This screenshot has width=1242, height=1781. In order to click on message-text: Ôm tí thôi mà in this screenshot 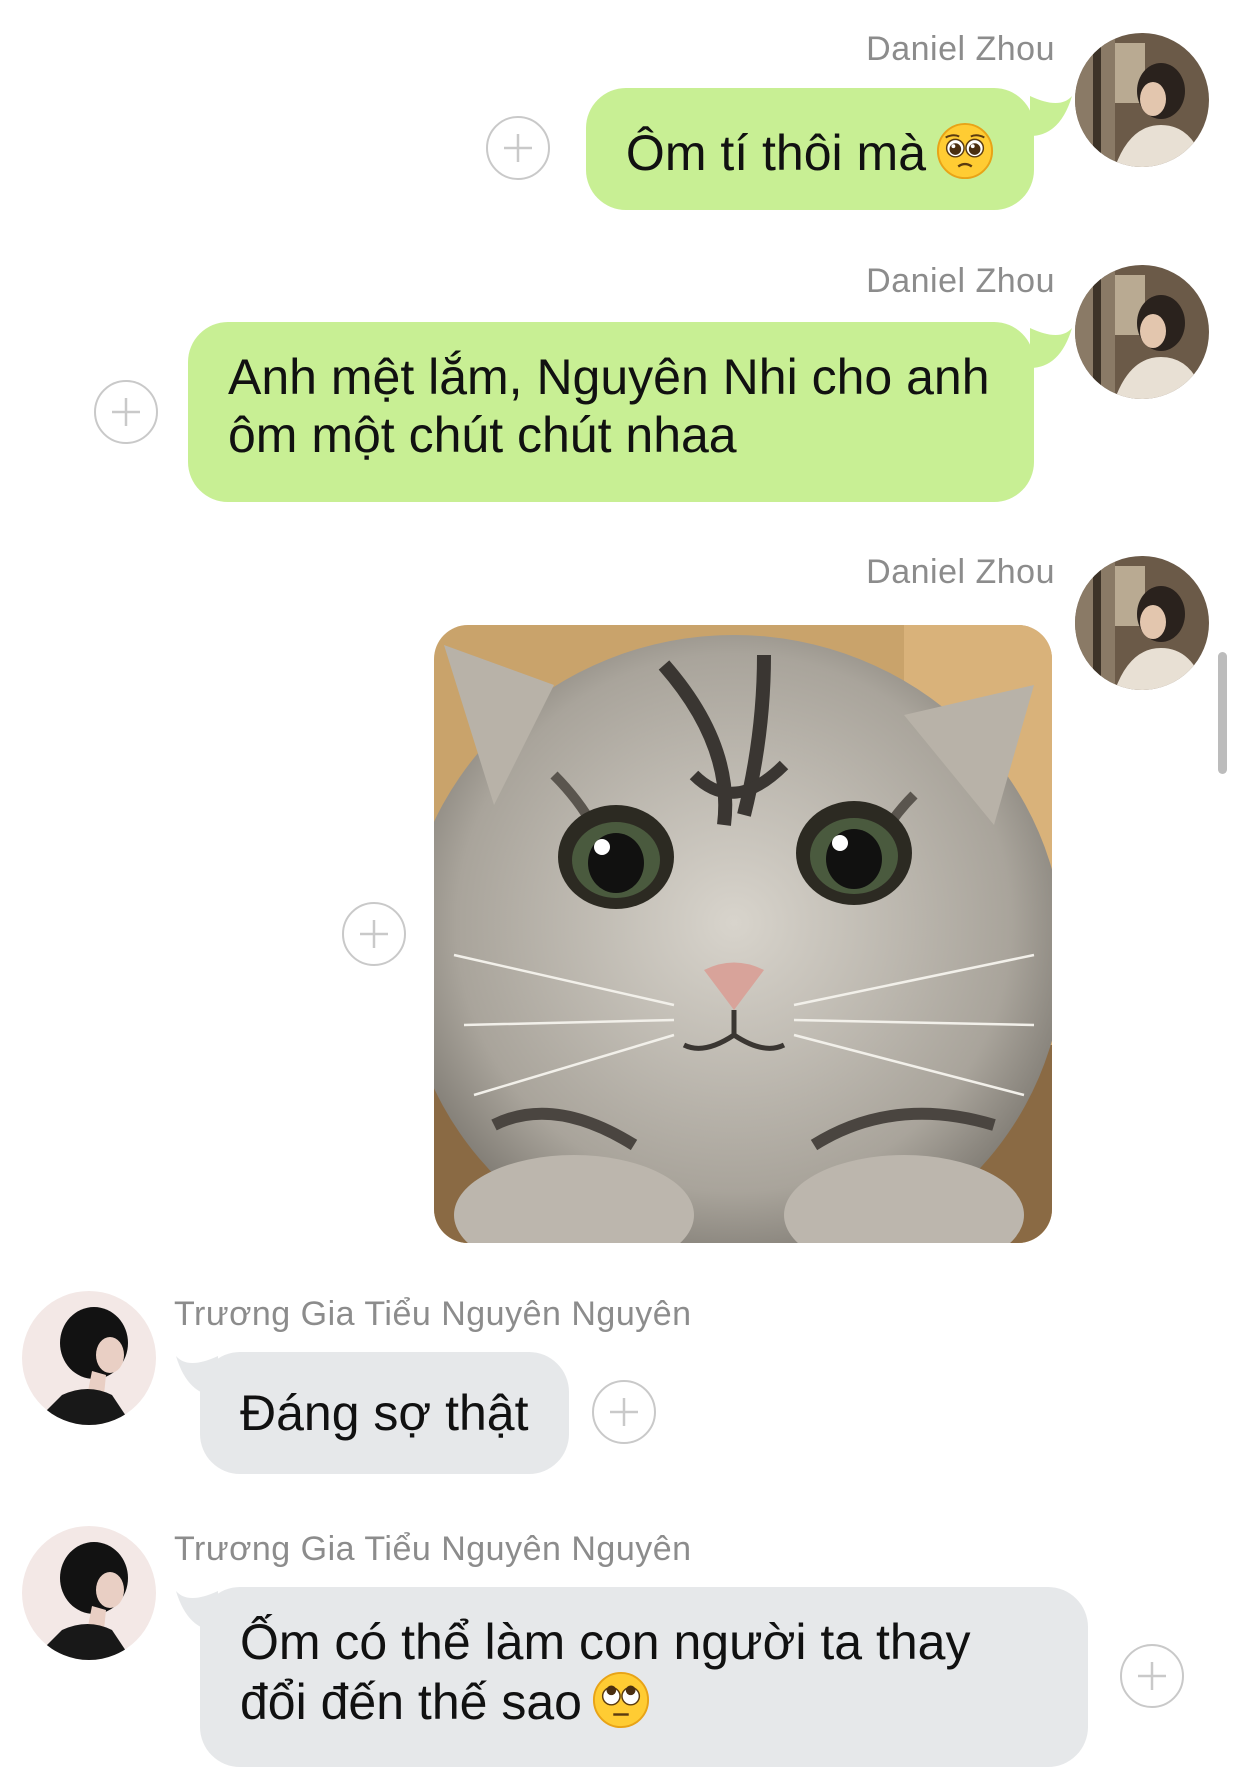, I will do `click(775, 153)`.